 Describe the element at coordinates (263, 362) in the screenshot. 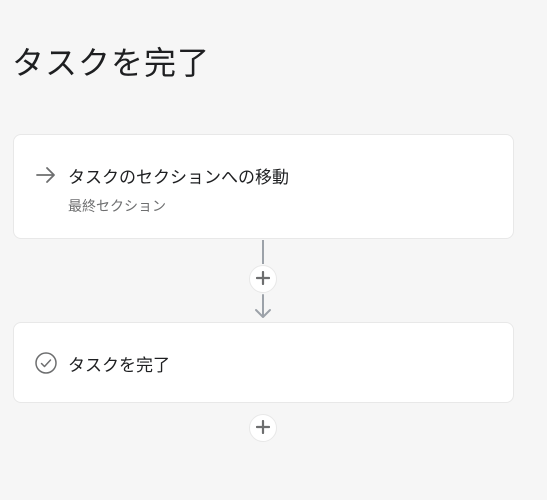

I see `step-card-complete-task: タスクを完了` at that location.